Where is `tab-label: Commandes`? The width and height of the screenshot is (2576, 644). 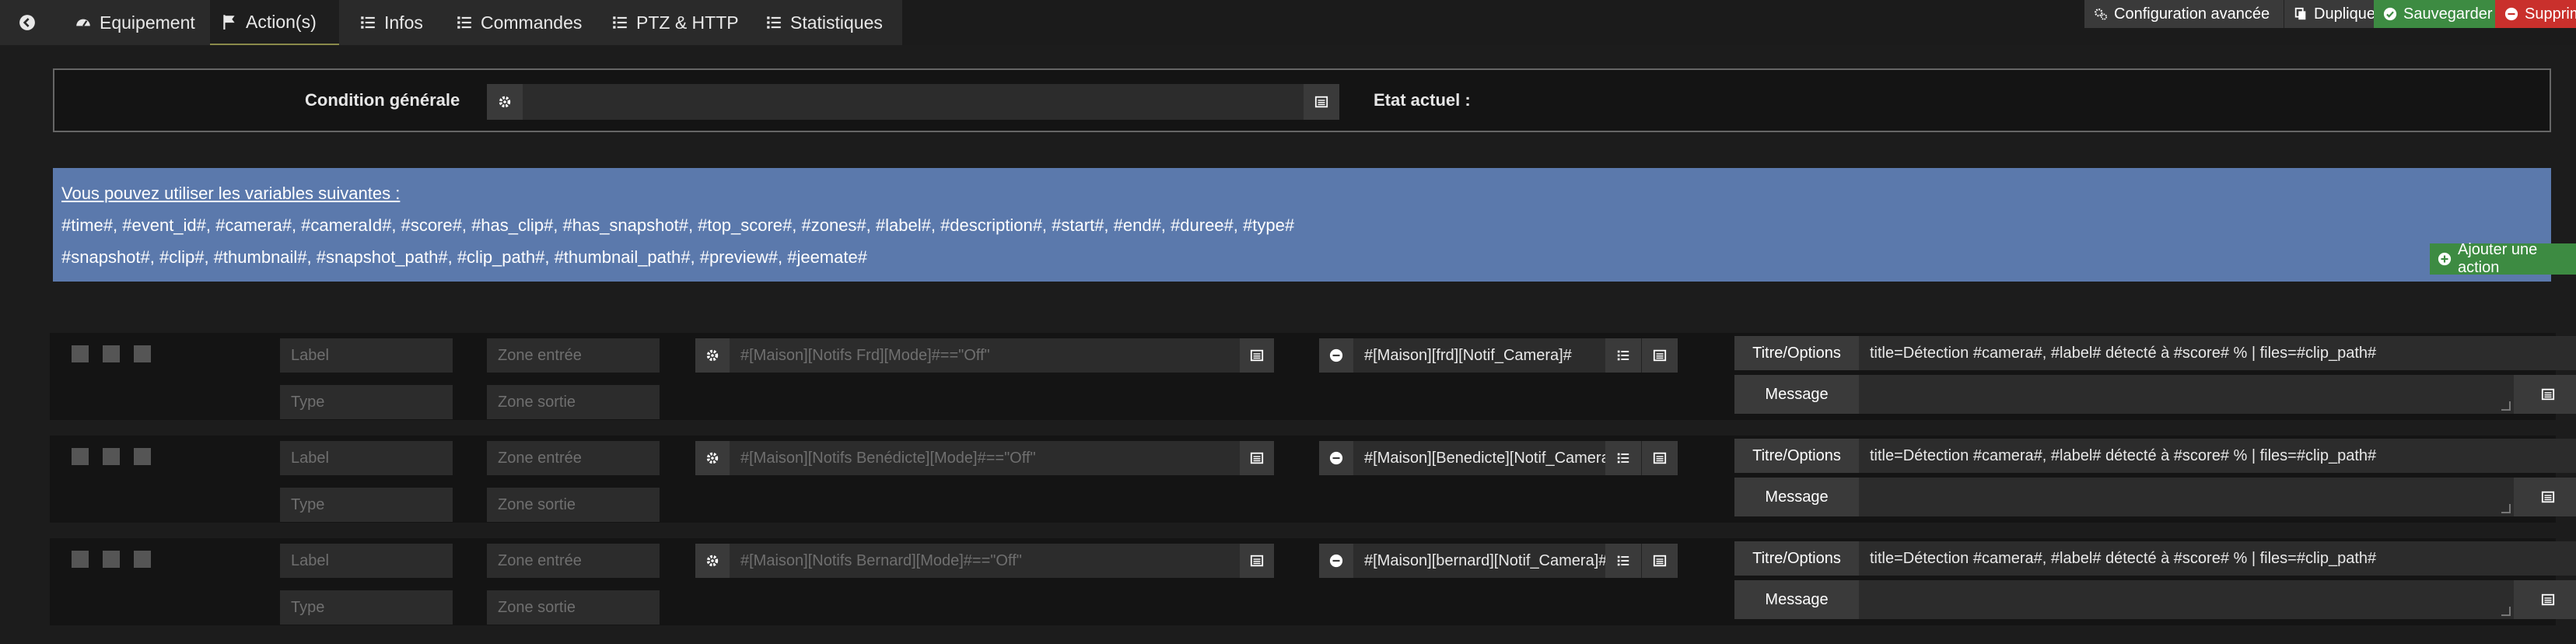 tab-label: Commandes is located at coordinates (532, 23).